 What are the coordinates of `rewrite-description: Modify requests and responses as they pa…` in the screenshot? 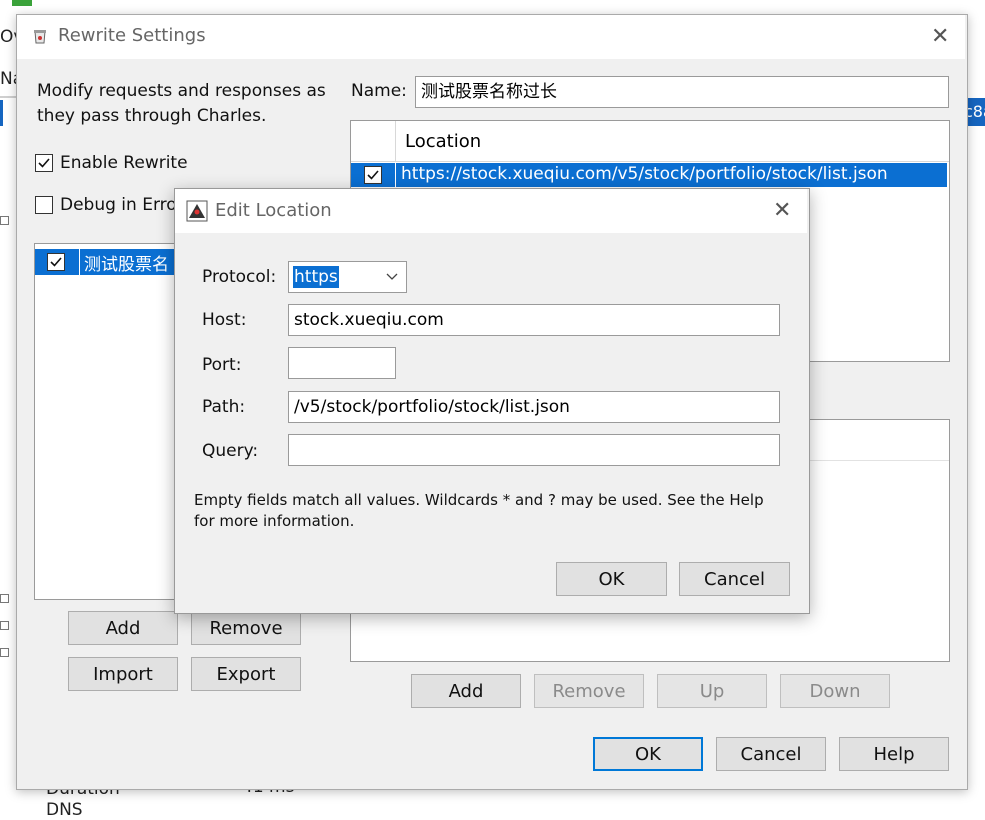 It's located at (181, 103).